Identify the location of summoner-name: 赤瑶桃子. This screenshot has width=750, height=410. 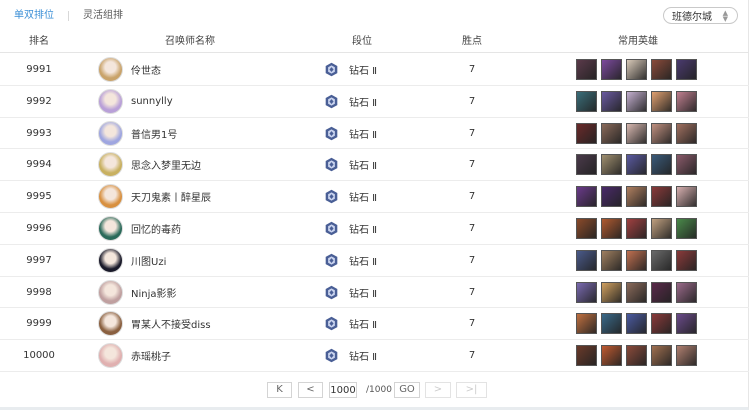
(151, 358).